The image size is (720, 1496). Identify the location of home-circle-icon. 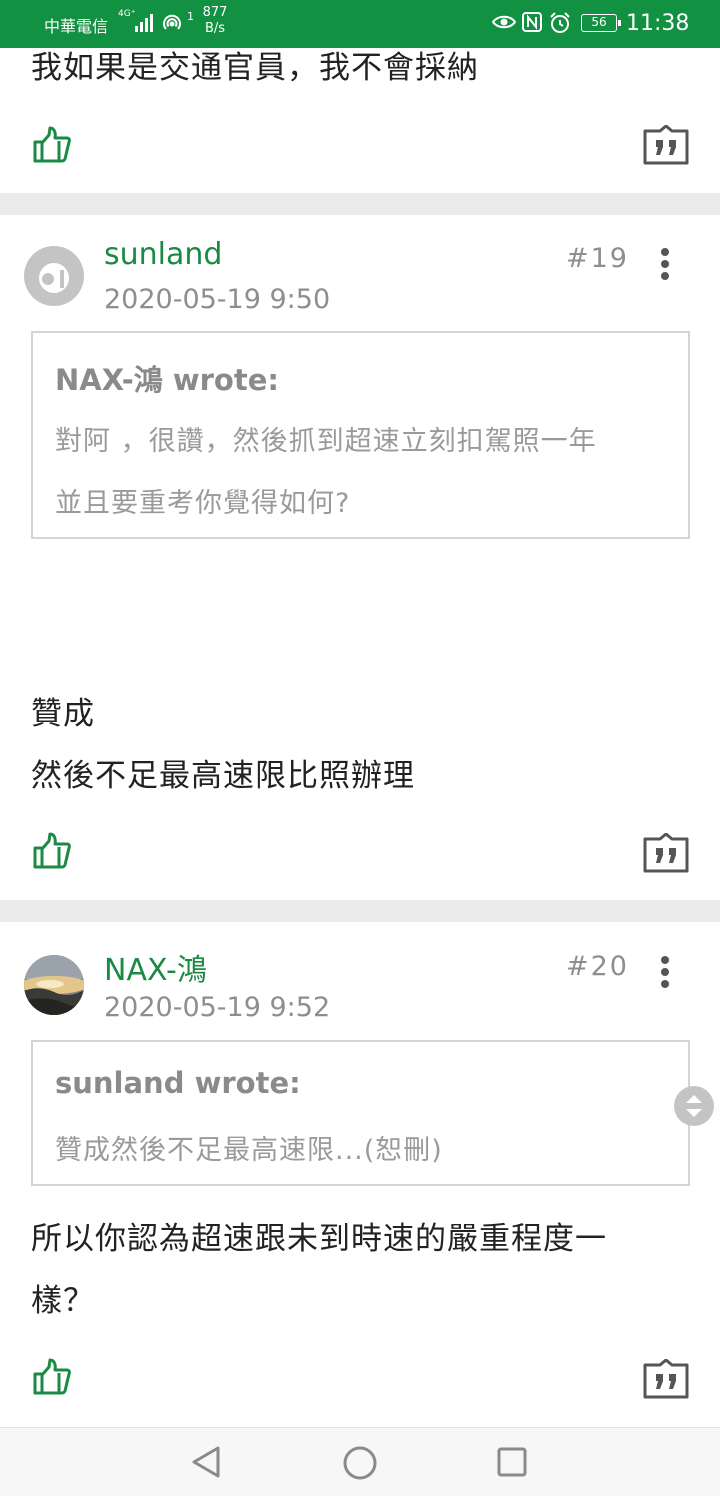
(360, 1463).